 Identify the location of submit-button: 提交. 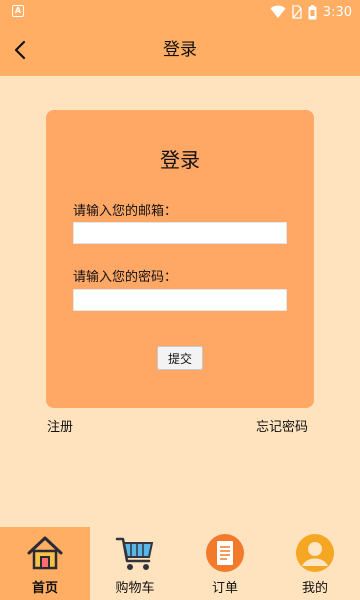
(180, 358).